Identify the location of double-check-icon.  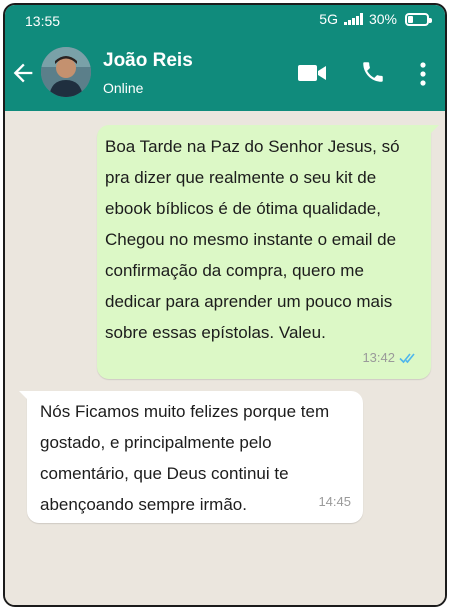
(407, 357).